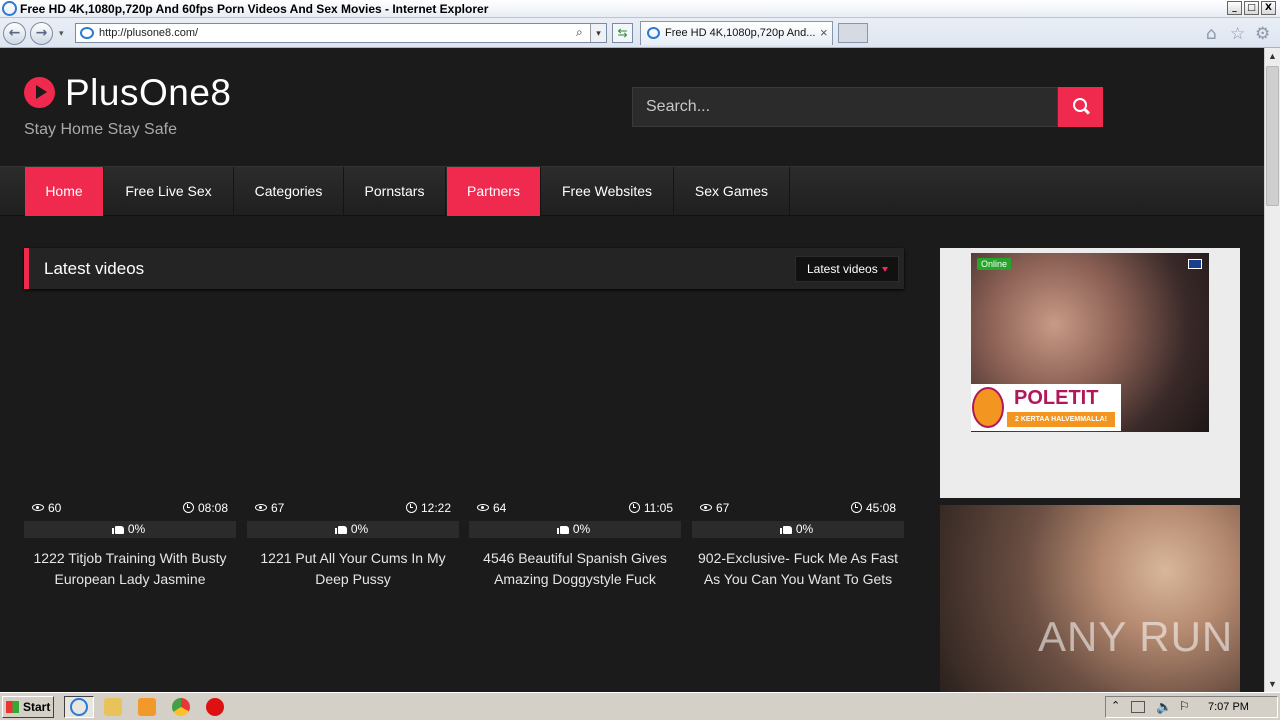  I want to click on scrollbar-thumb, so click(1272, 136).